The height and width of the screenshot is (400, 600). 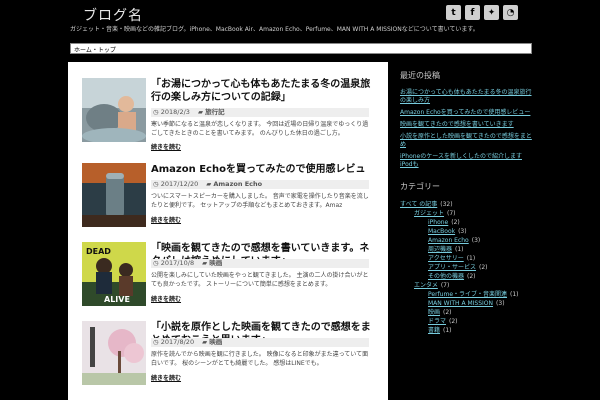 I want to click on post-meta: ◷ 2017/12/20 ▰ Amazon Echo, so click(x=260, y=184).